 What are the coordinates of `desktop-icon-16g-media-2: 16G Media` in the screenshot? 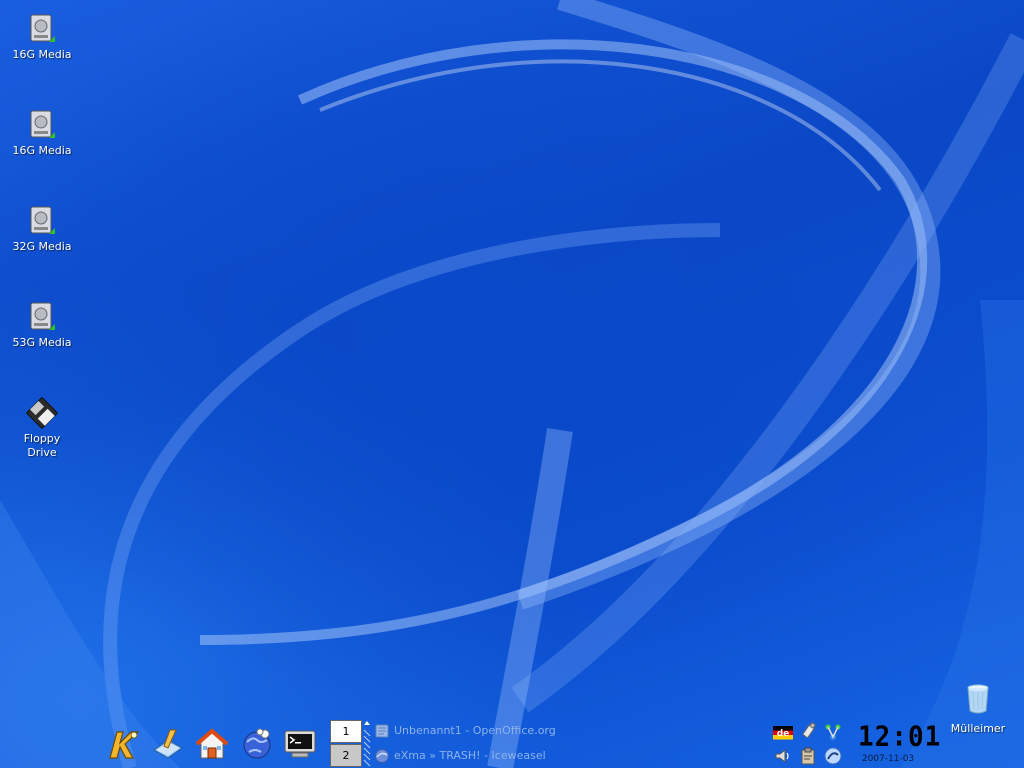 It's located at (42, 133).